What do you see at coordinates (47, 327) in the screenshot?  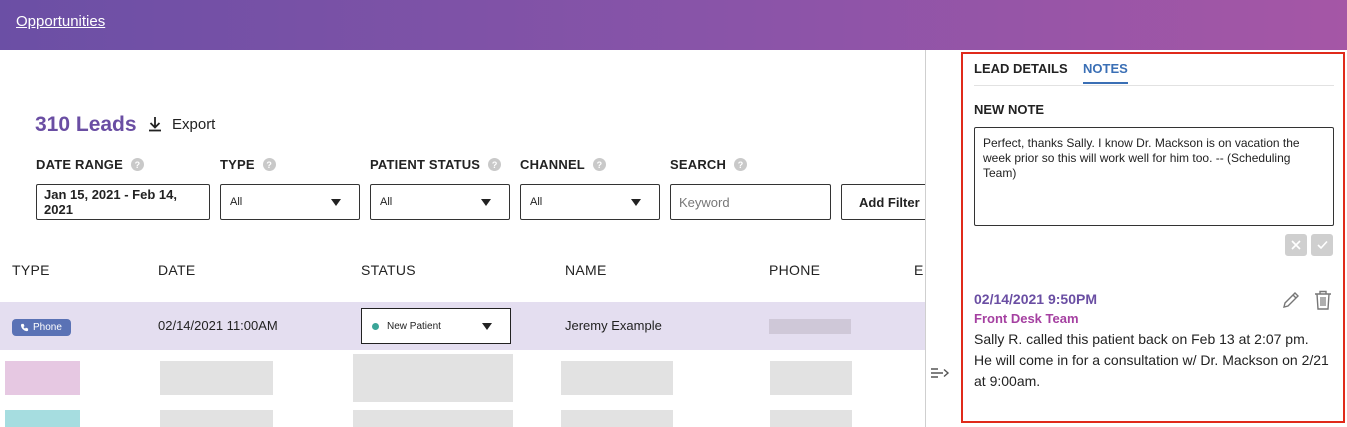 I see `type-badge-label: Phone` at bounding box center [47, 327].